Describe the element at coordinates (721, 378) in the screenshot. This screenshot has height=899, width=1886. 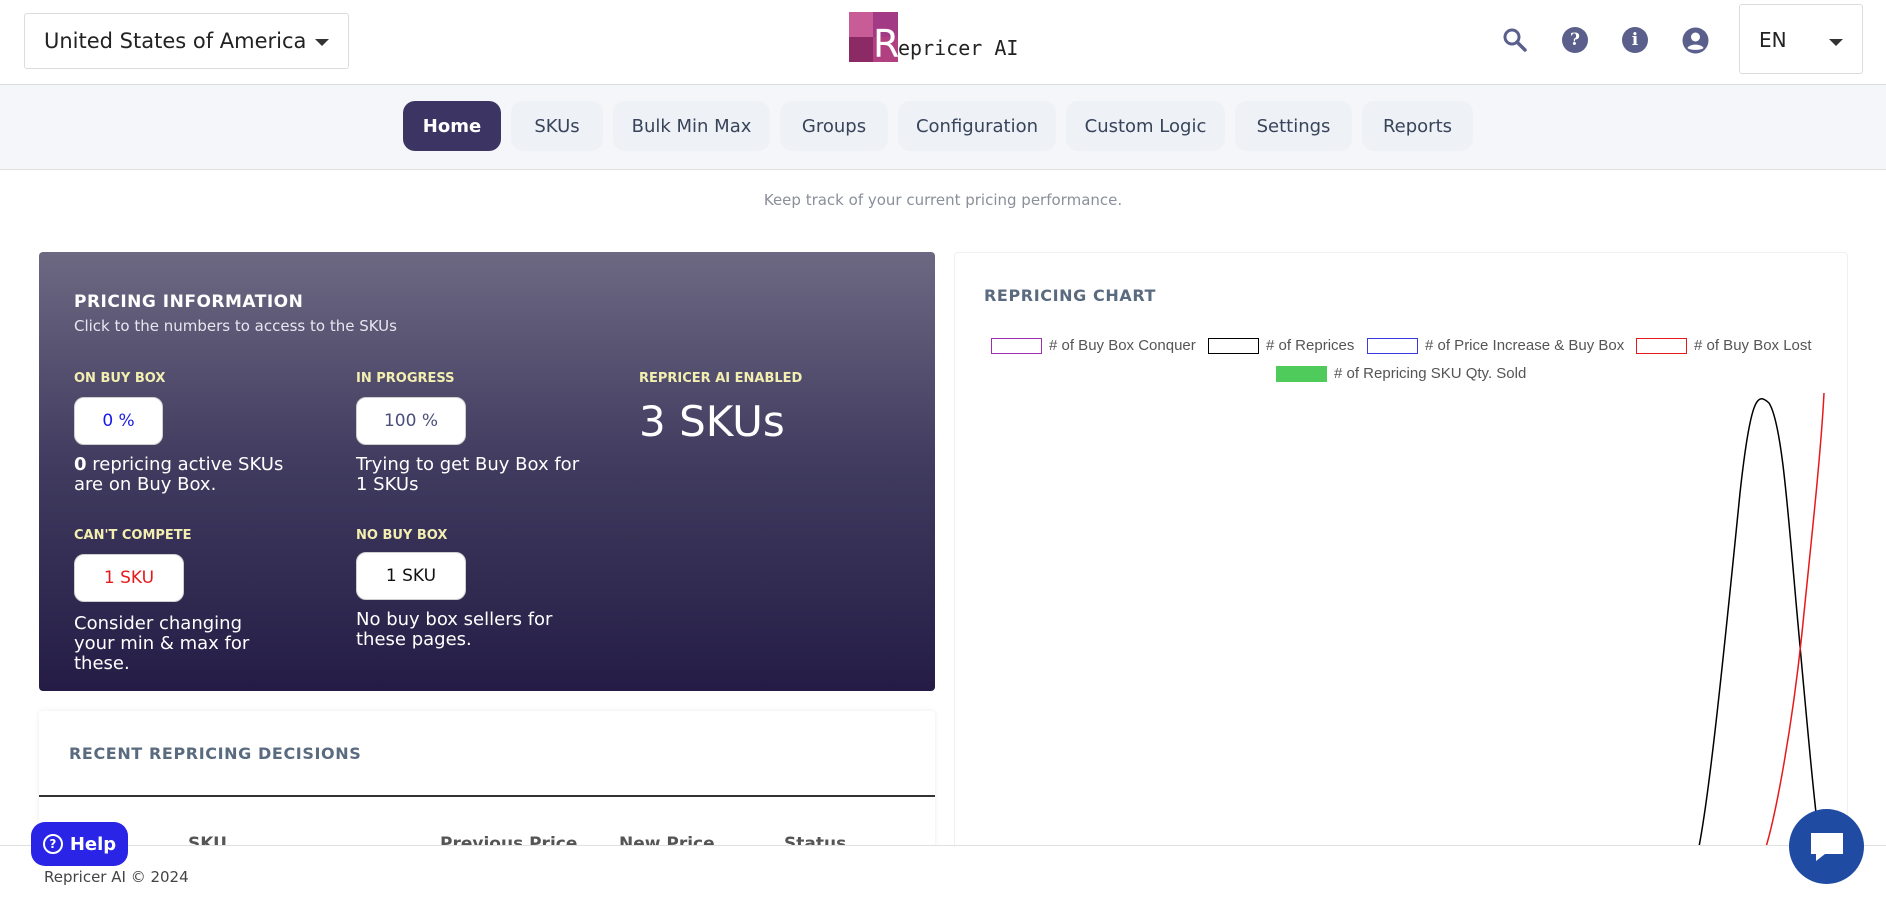
I see `enabled-label: REPRICER AI ENABLED` at that location.